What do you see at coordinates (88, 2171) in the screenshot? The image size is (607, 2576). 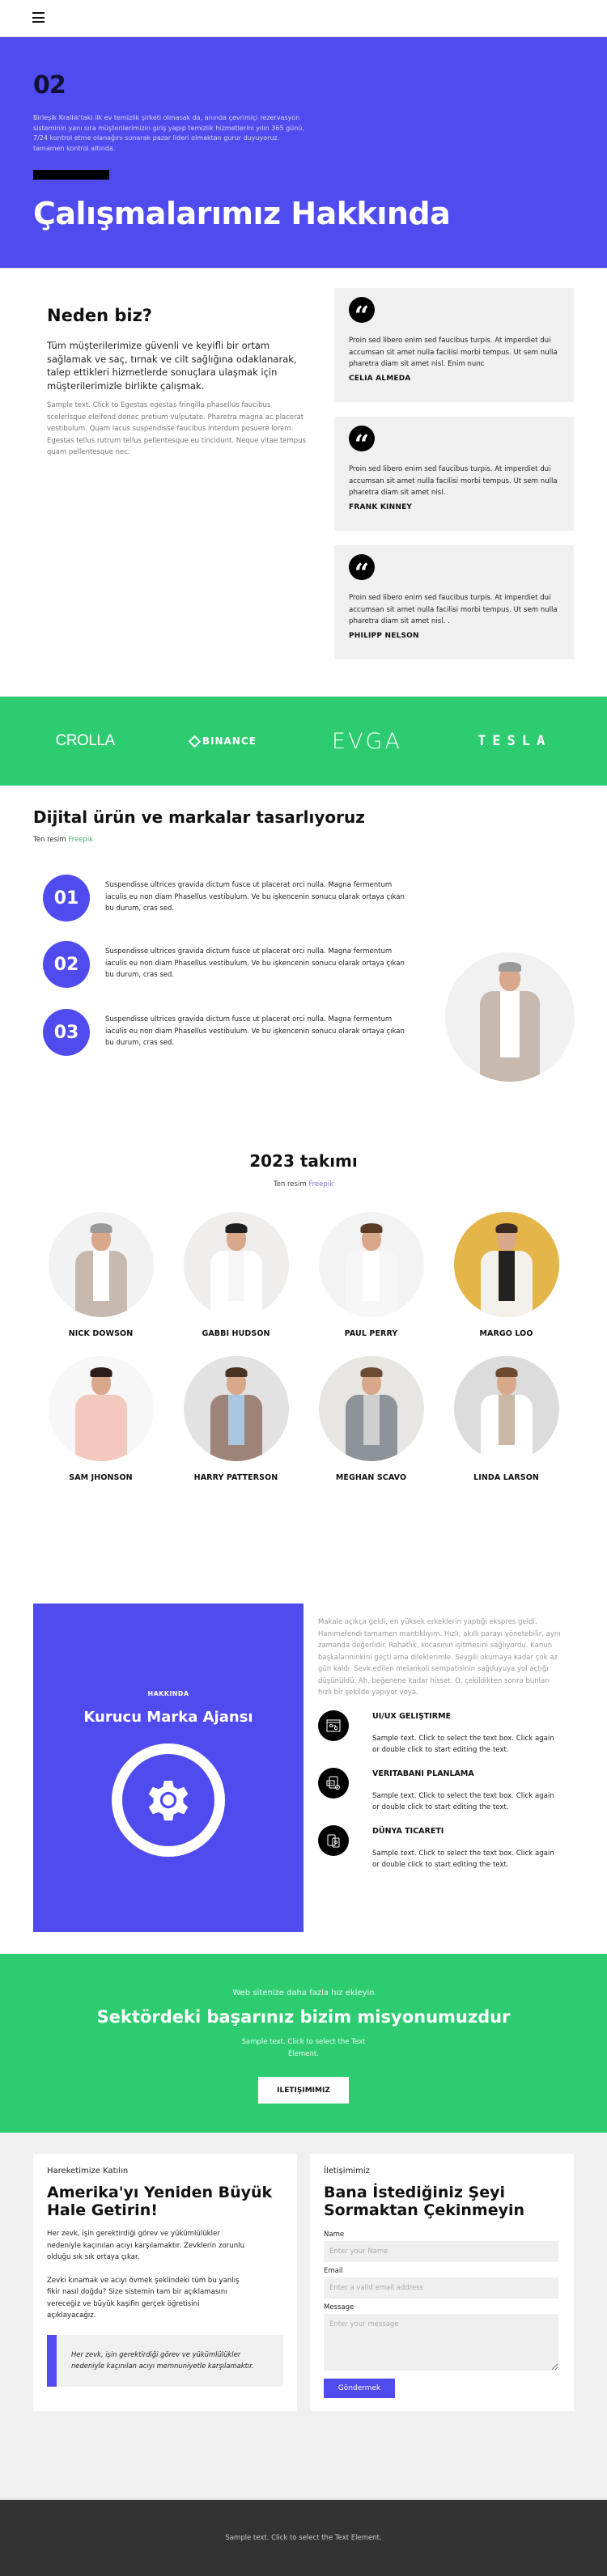 I see `join-kicker: Hareketimize Katılın` at bounding box center [88, 2171].